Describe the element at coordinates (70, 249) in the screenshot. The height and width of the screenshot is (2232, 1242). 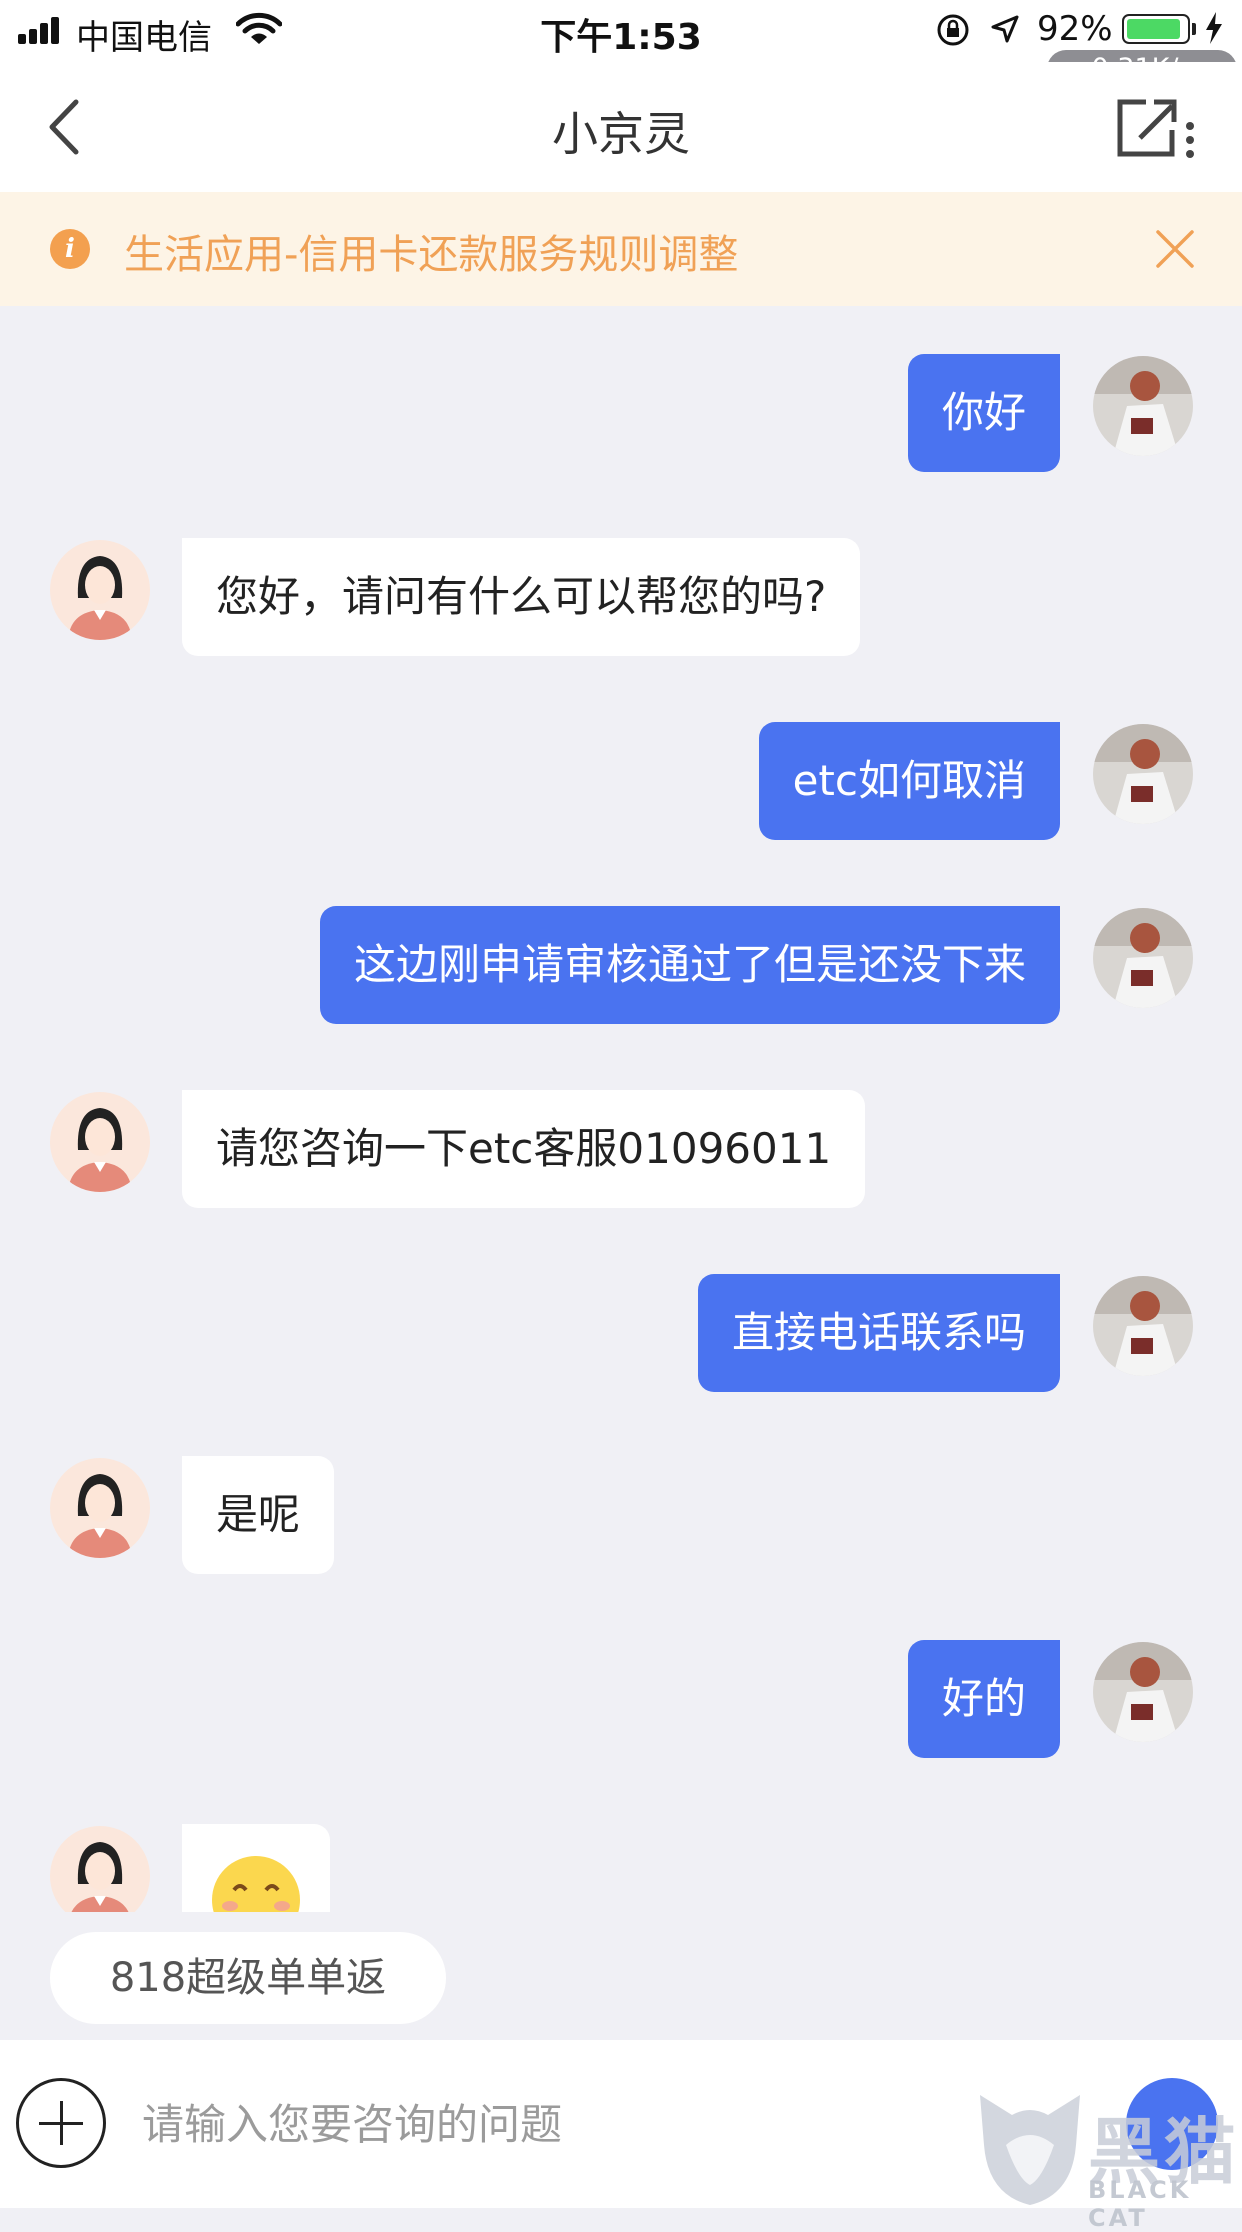
I see `info-icon: i` at that location.